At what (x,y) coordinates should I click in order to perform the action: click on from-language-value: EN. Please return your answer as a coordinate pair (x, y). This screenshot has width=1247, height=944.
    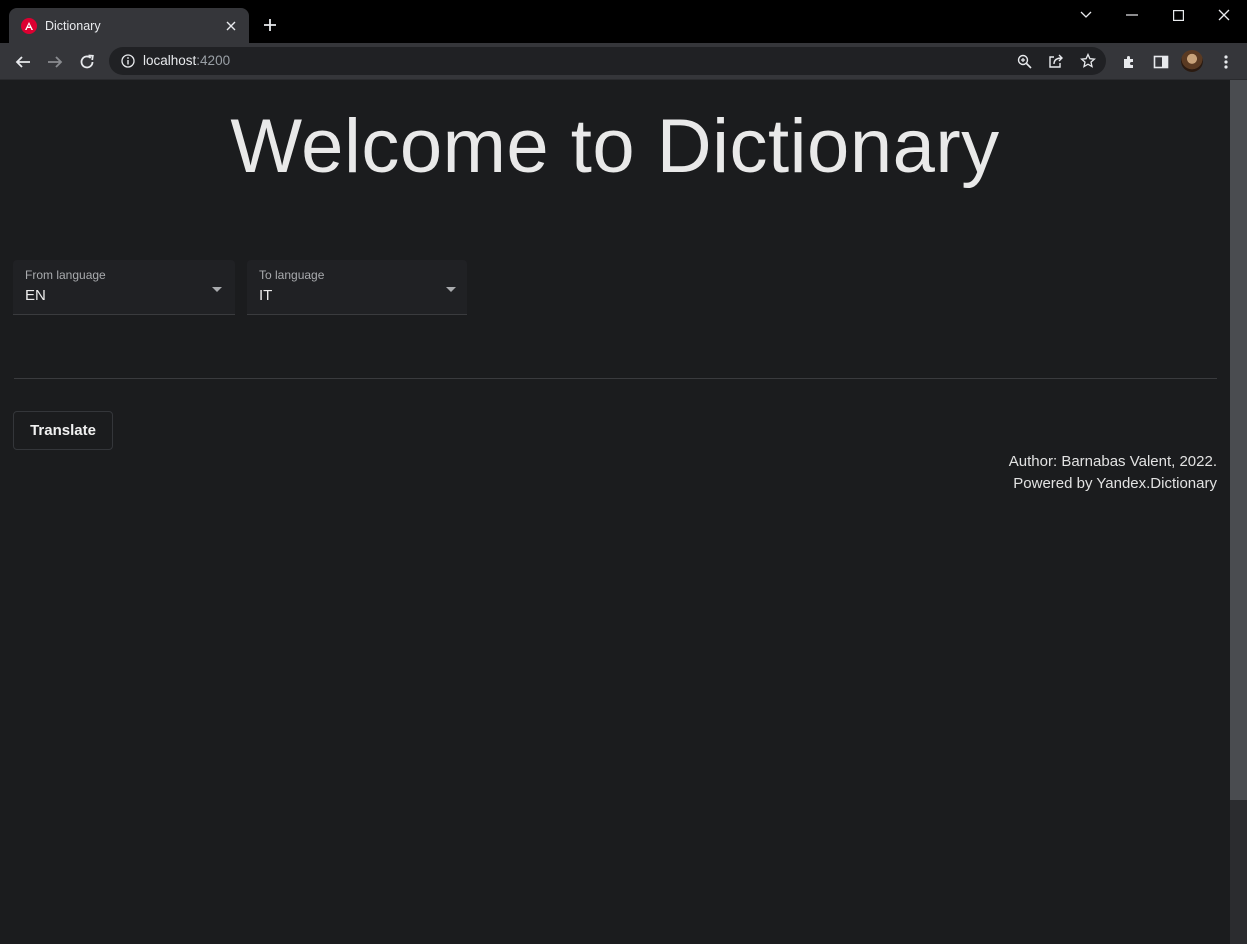
    Looking at the image, I should click on (35, 295).